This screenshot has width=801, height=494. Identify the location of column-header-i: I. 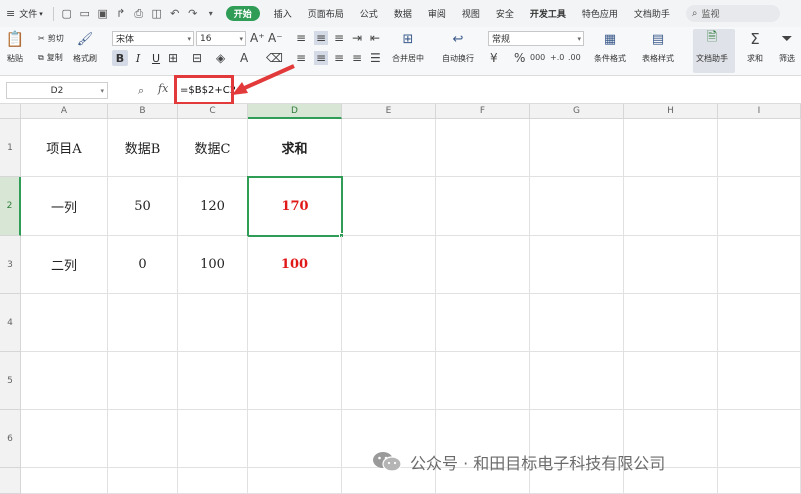
(759, 111).